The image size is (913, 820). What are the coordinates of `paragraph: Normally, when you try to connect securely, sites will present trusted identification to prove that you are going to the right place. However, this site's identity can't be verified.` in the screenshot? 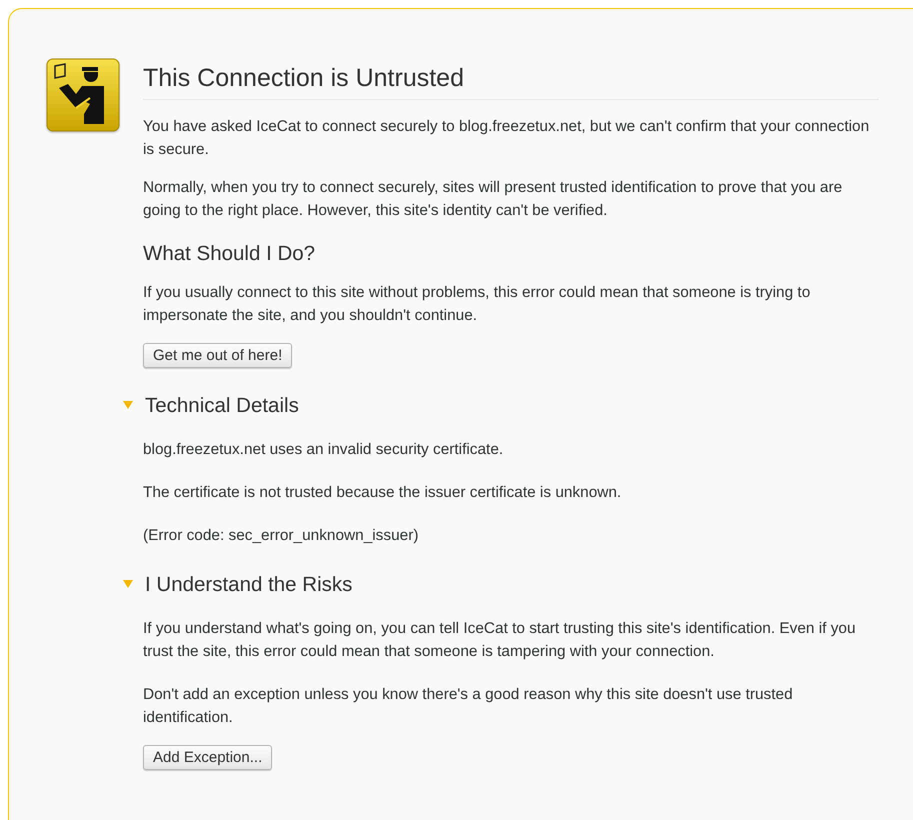 It's located at (493, 199).